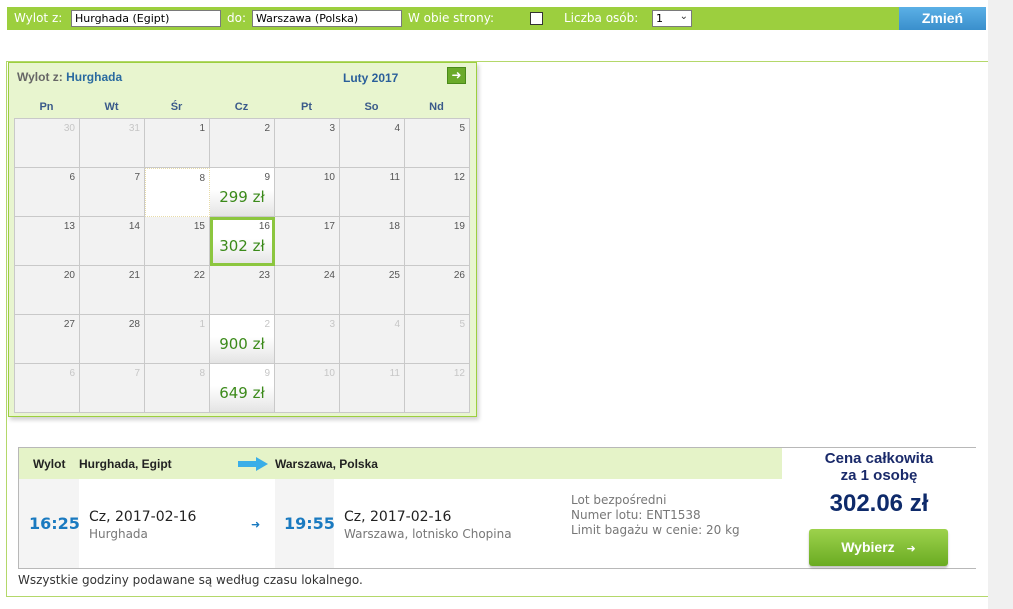  What do you see at coordinates (536, 18) in the screenshot?
I see `roundtrip-checkbox` at bounding box center [536, 18].